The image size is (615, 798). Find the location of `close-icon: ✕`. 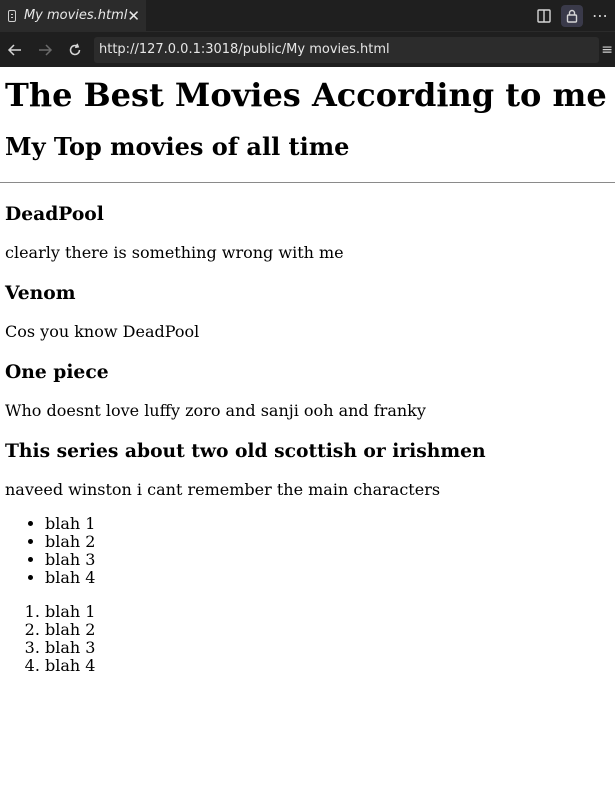

close-icon: ✕ is located at coordinates (133, 16).